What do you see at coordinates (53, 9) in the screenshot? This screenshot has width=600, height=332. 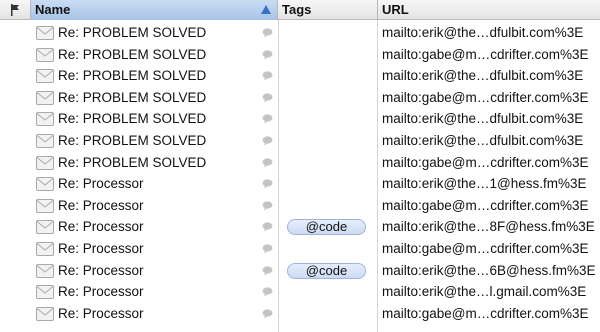 I see `column-header-name-label: Name` at bounding box center [53, 9].